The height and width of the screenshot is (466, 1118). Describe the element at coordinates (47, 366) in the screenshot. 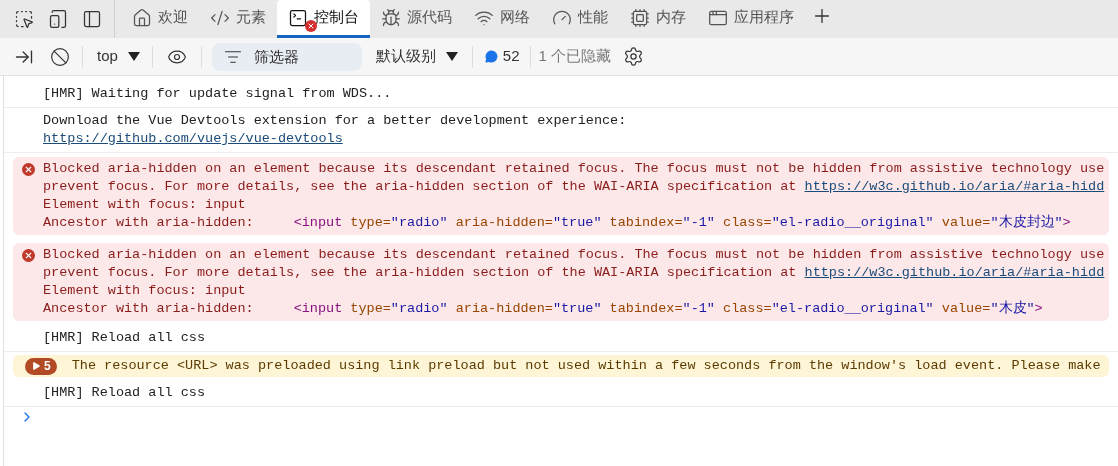

I see `repeat-count: 5` at that location.